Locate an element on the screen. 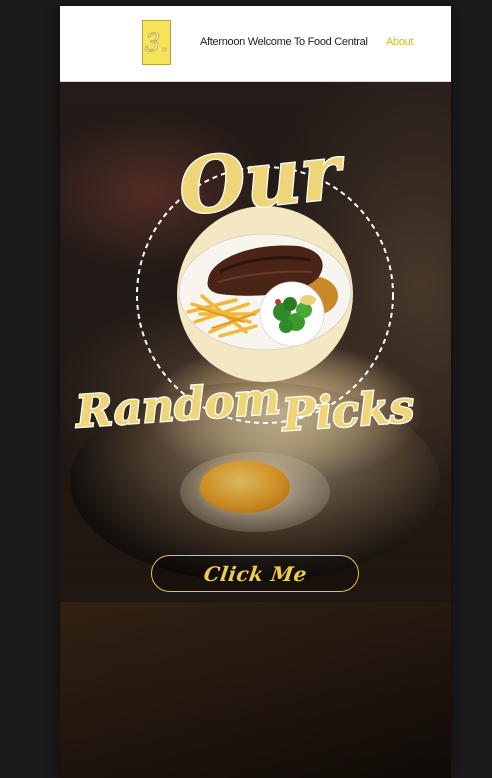  click-me-button: Click Me is located at coordinates (255, 573).